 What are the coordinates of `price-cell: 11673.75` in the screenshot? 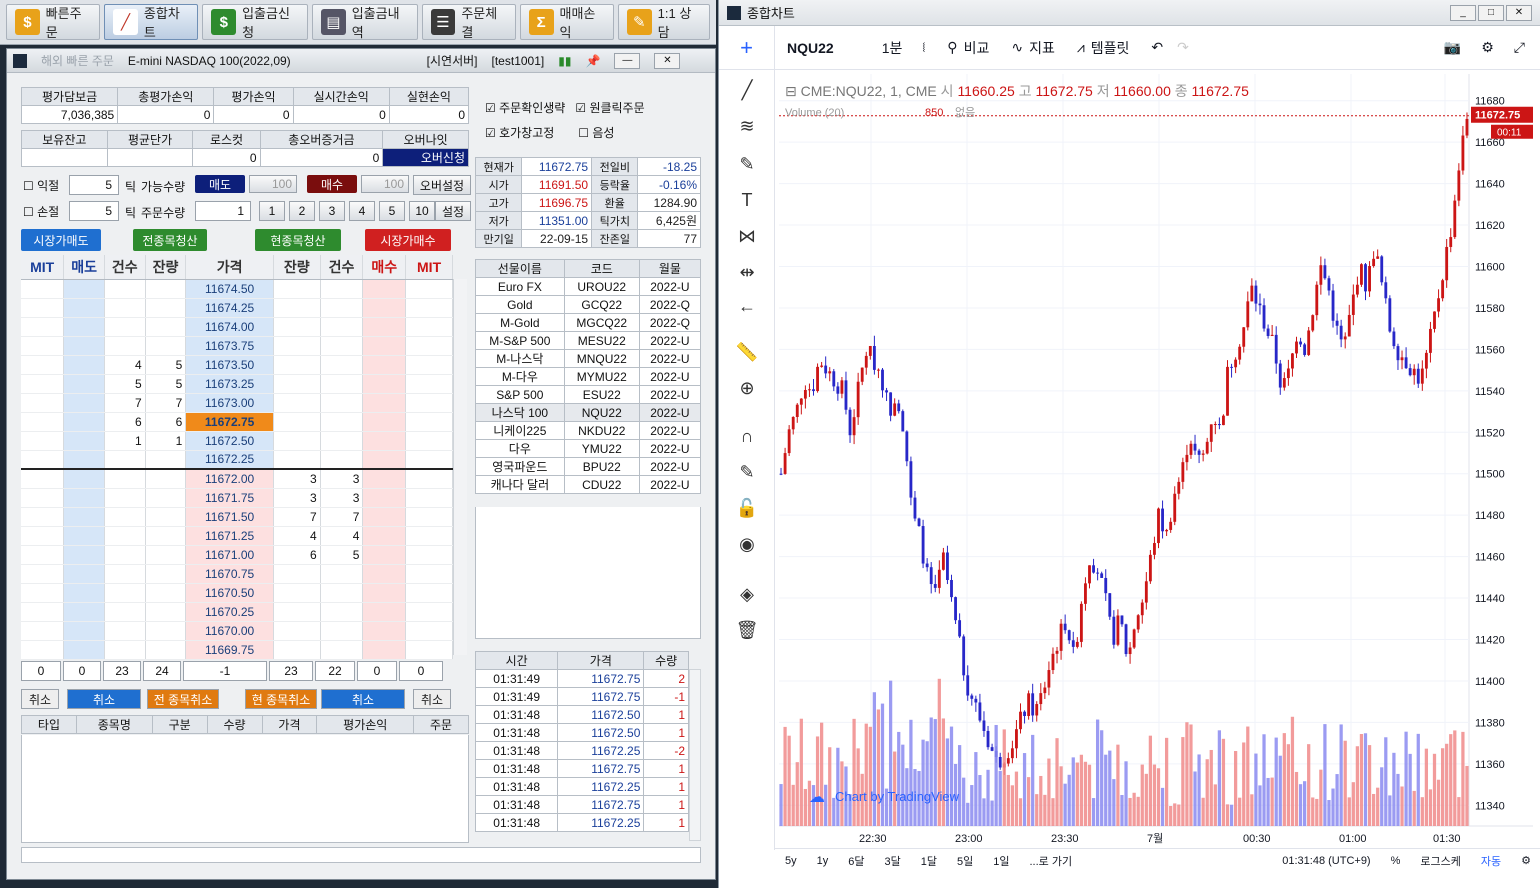 It's located at (229, 346).